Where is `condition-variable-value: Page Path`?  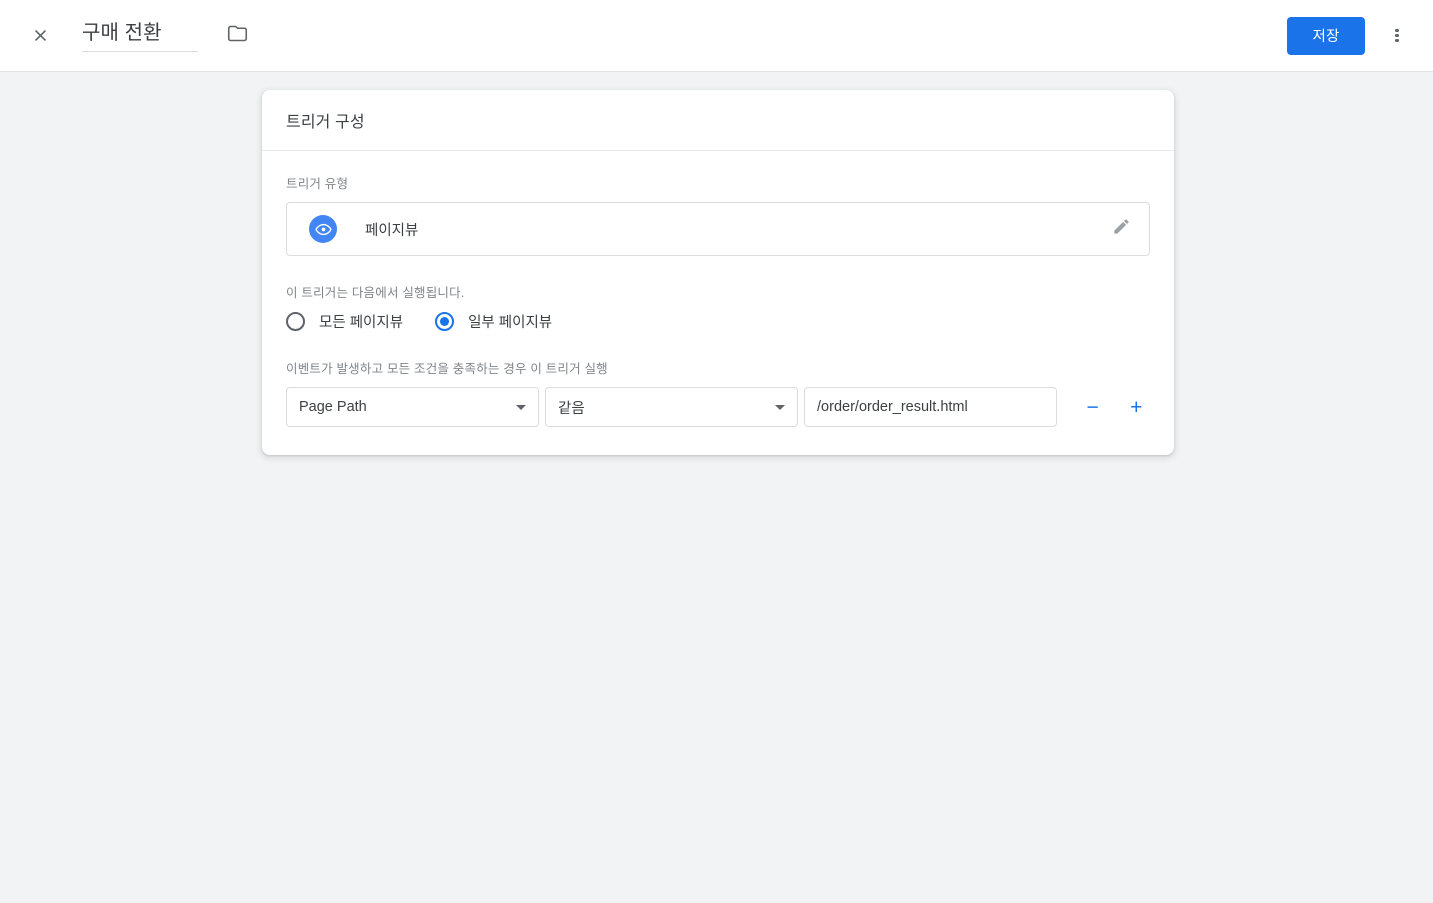
condition-variable-value: Page Path is located at coordinates (333, 407).